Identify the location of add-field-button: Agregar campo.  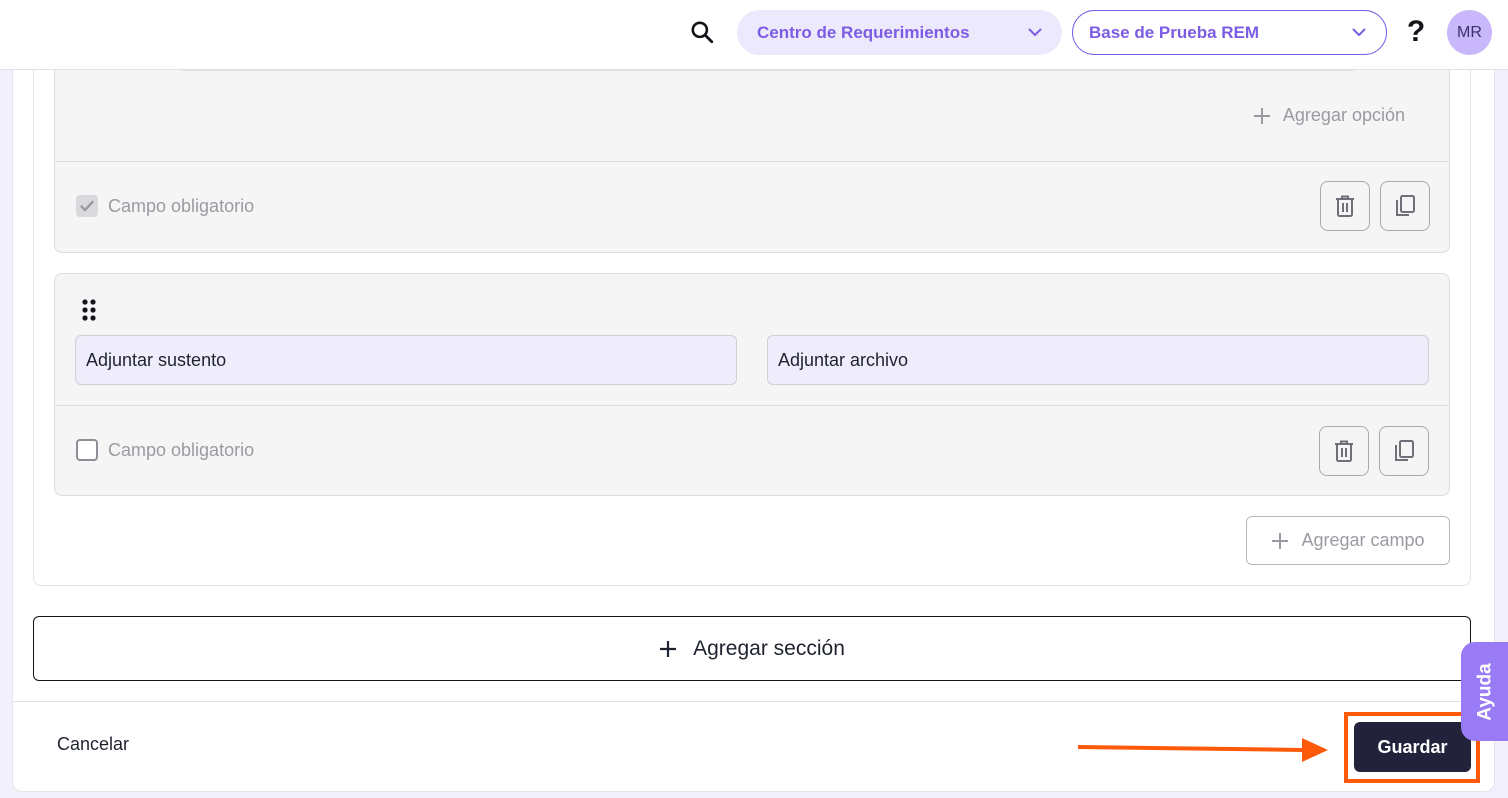
(1348, 540).